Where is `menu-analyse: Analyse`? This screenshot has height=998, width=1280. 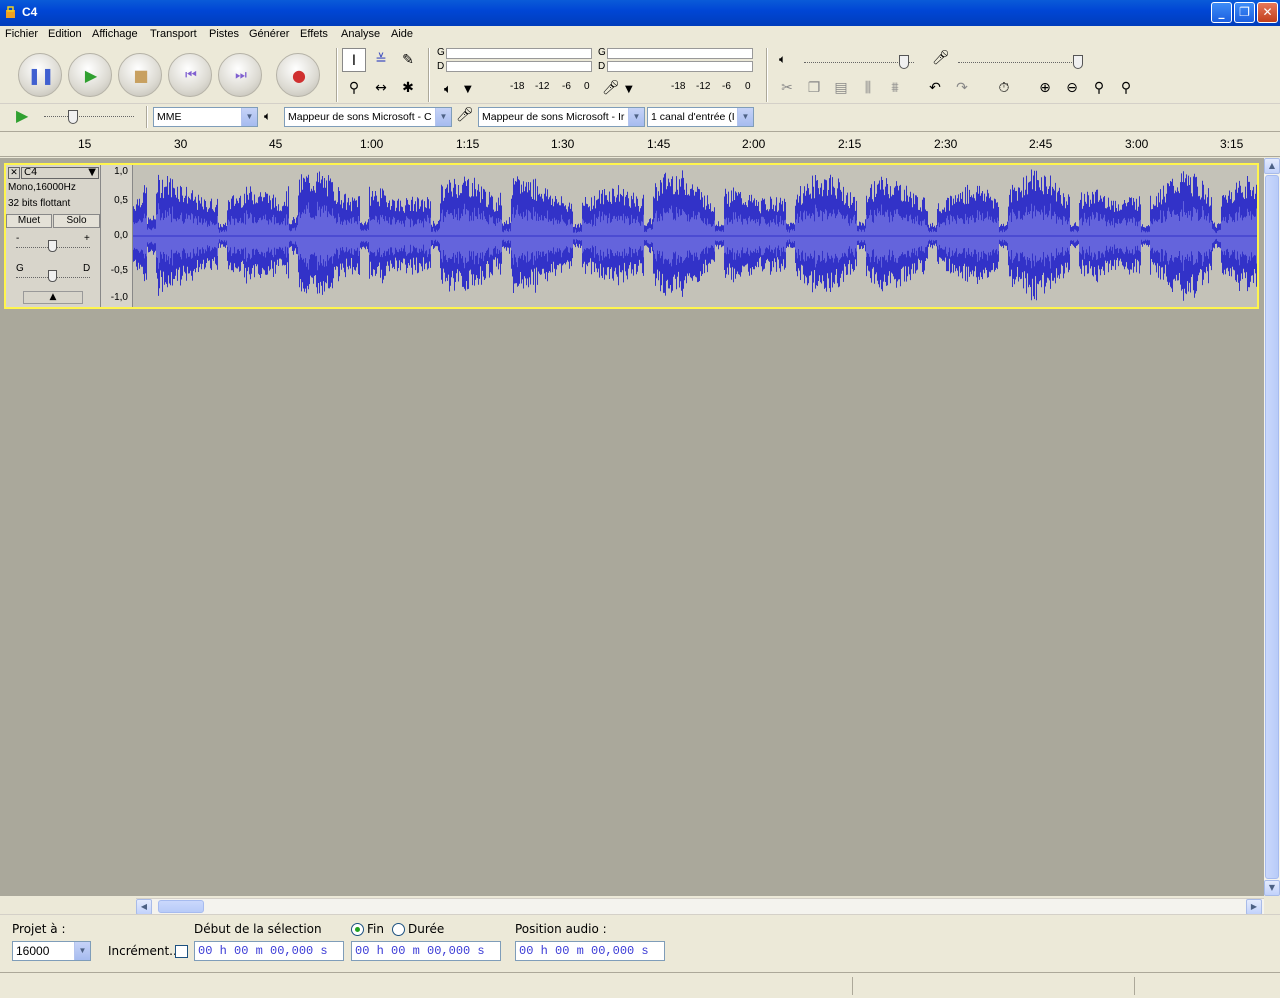
menu-analyse: Analyse is located at coordinates (360, 34).